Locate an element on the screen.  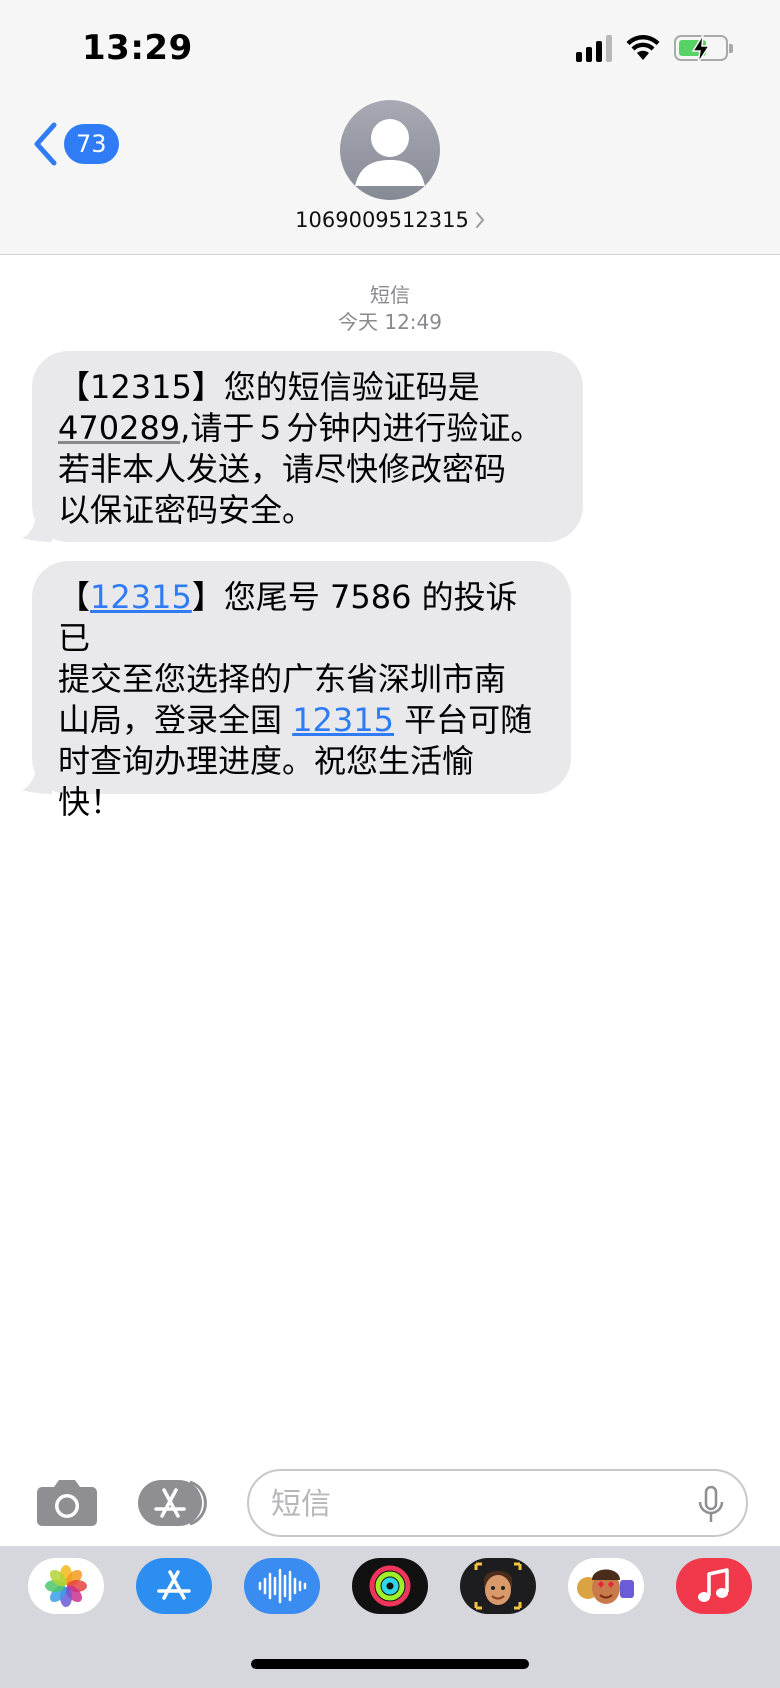
battery-icon is located at coordinates (703, 49).